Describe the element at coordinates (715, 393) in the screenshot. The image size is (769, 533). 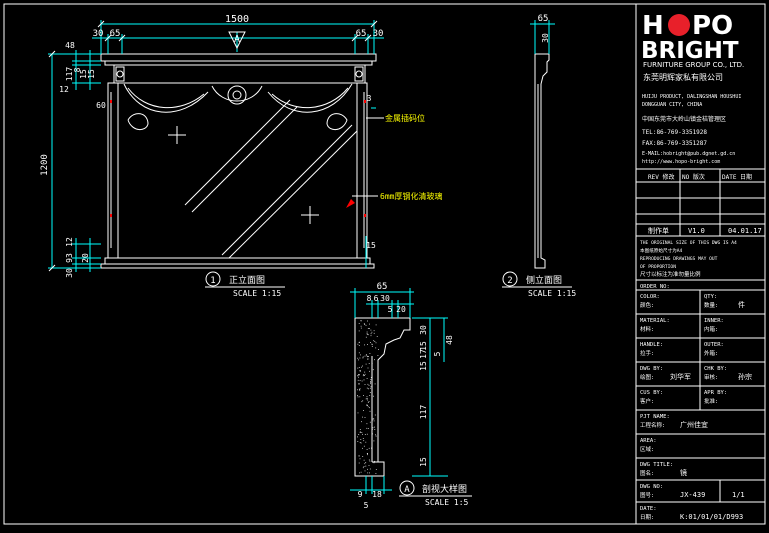
I see `tb-row-label2-5: APR BY:` at that location.